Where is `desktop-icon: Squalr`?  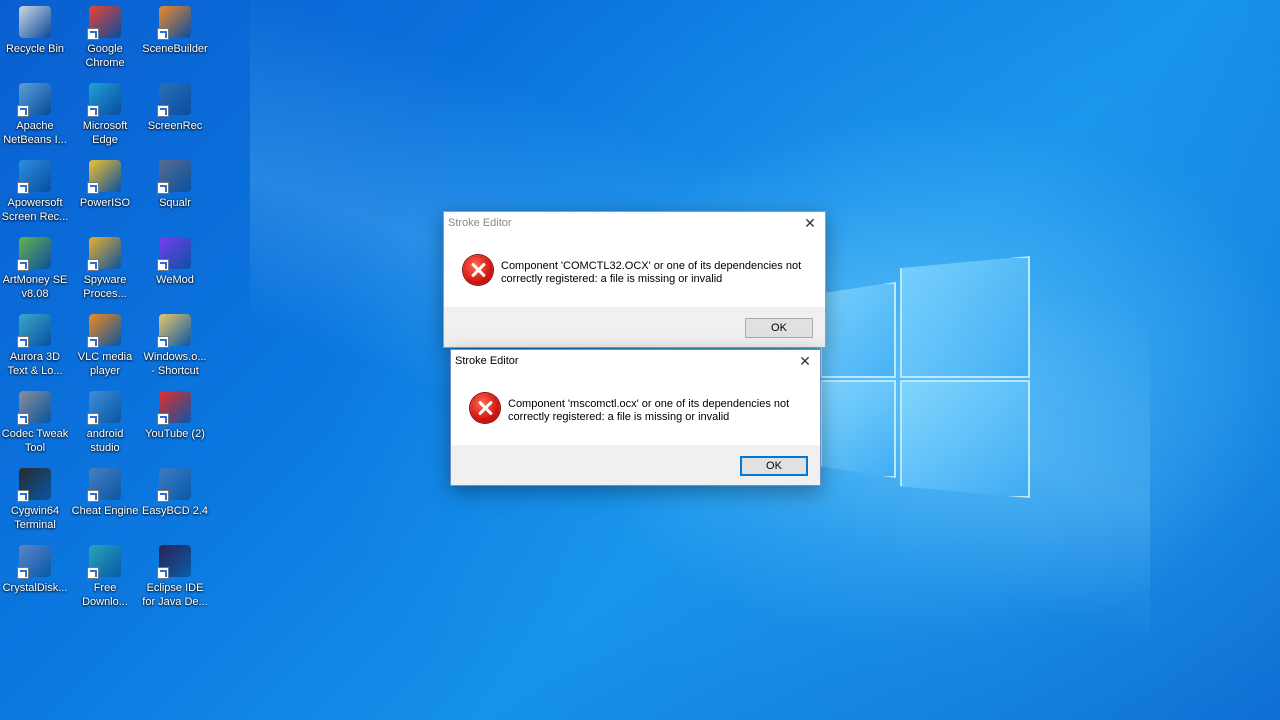
desktop-icon: Squalr is located at coordinates (175, 185).